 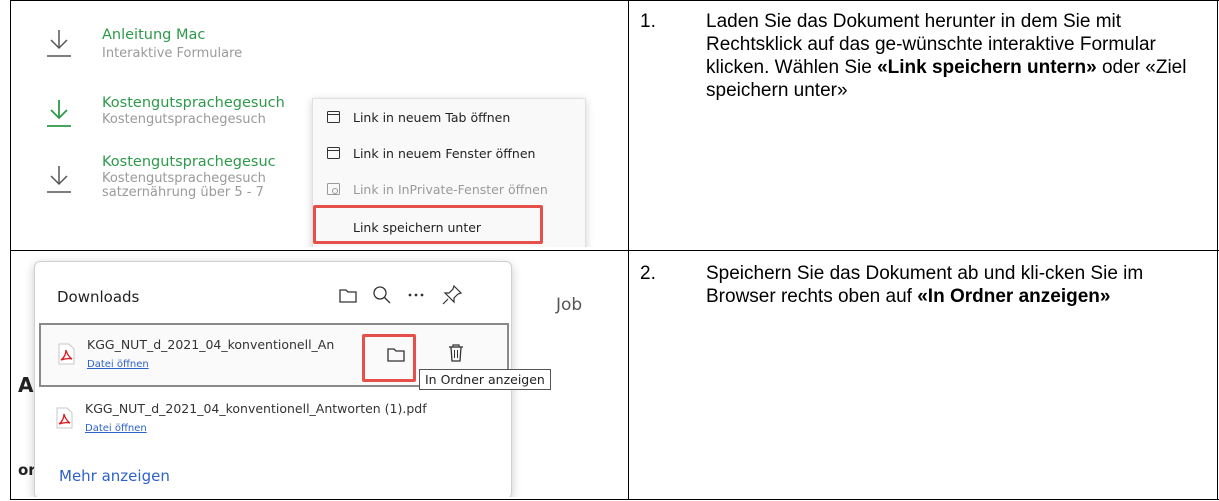 I want to click on download-subtitle: satzernährung über 5 - 7, so click(x=183, y=192).